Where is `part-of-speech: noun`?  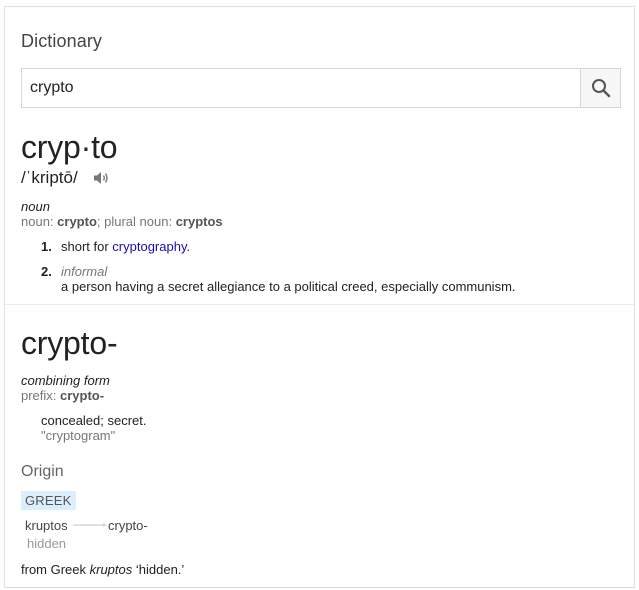 part-of-speech: noun is located at coordinates (35, 206).